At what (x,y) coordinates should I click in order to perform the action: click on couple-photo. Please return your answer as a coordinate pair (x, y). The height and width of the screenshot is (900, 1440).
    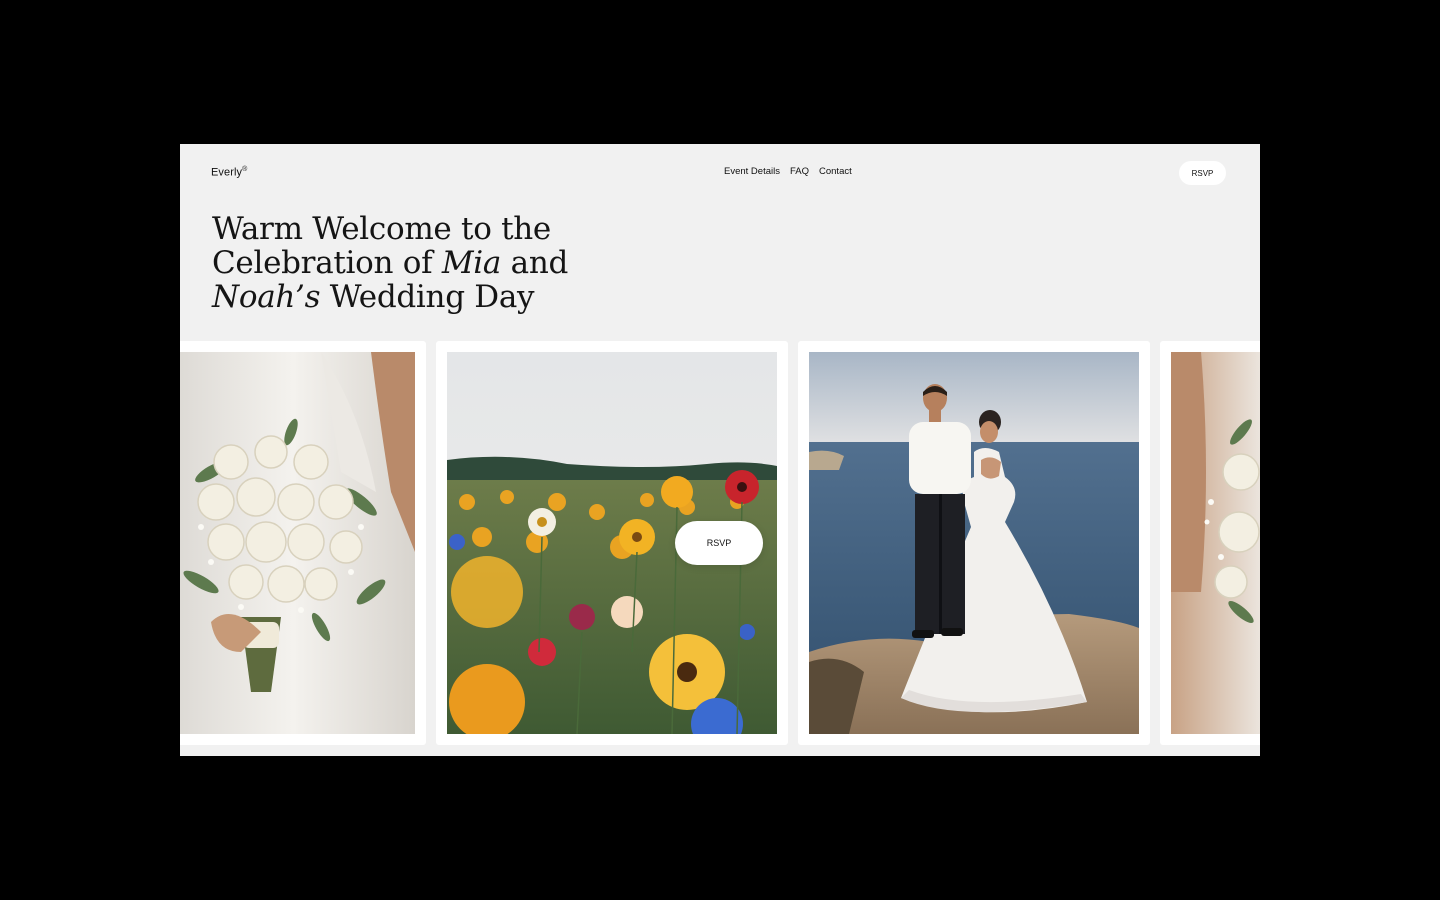
    Looking at the image, I should click on (974, 543).